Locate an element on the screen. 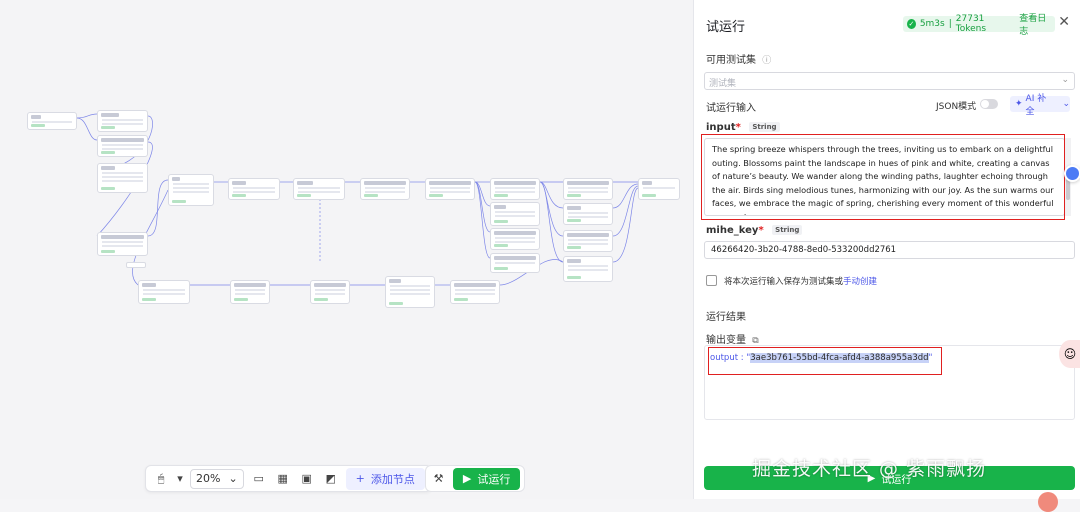  avatar: ☺ is located at coordinates (1069, 354).